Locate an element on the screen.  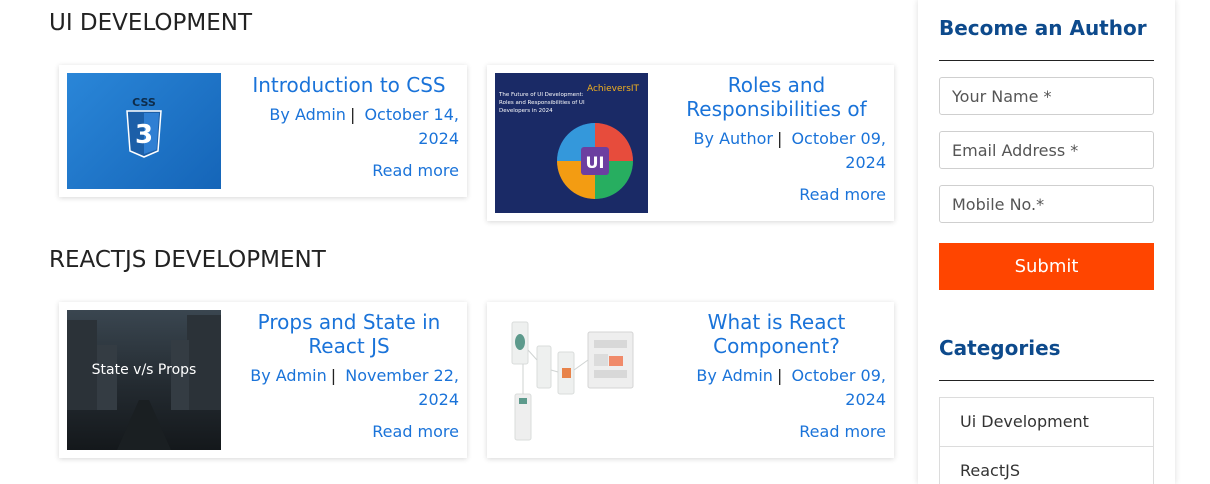
card-meta: By Admin | October 09, 2024 is located at coordinates (776, 388).